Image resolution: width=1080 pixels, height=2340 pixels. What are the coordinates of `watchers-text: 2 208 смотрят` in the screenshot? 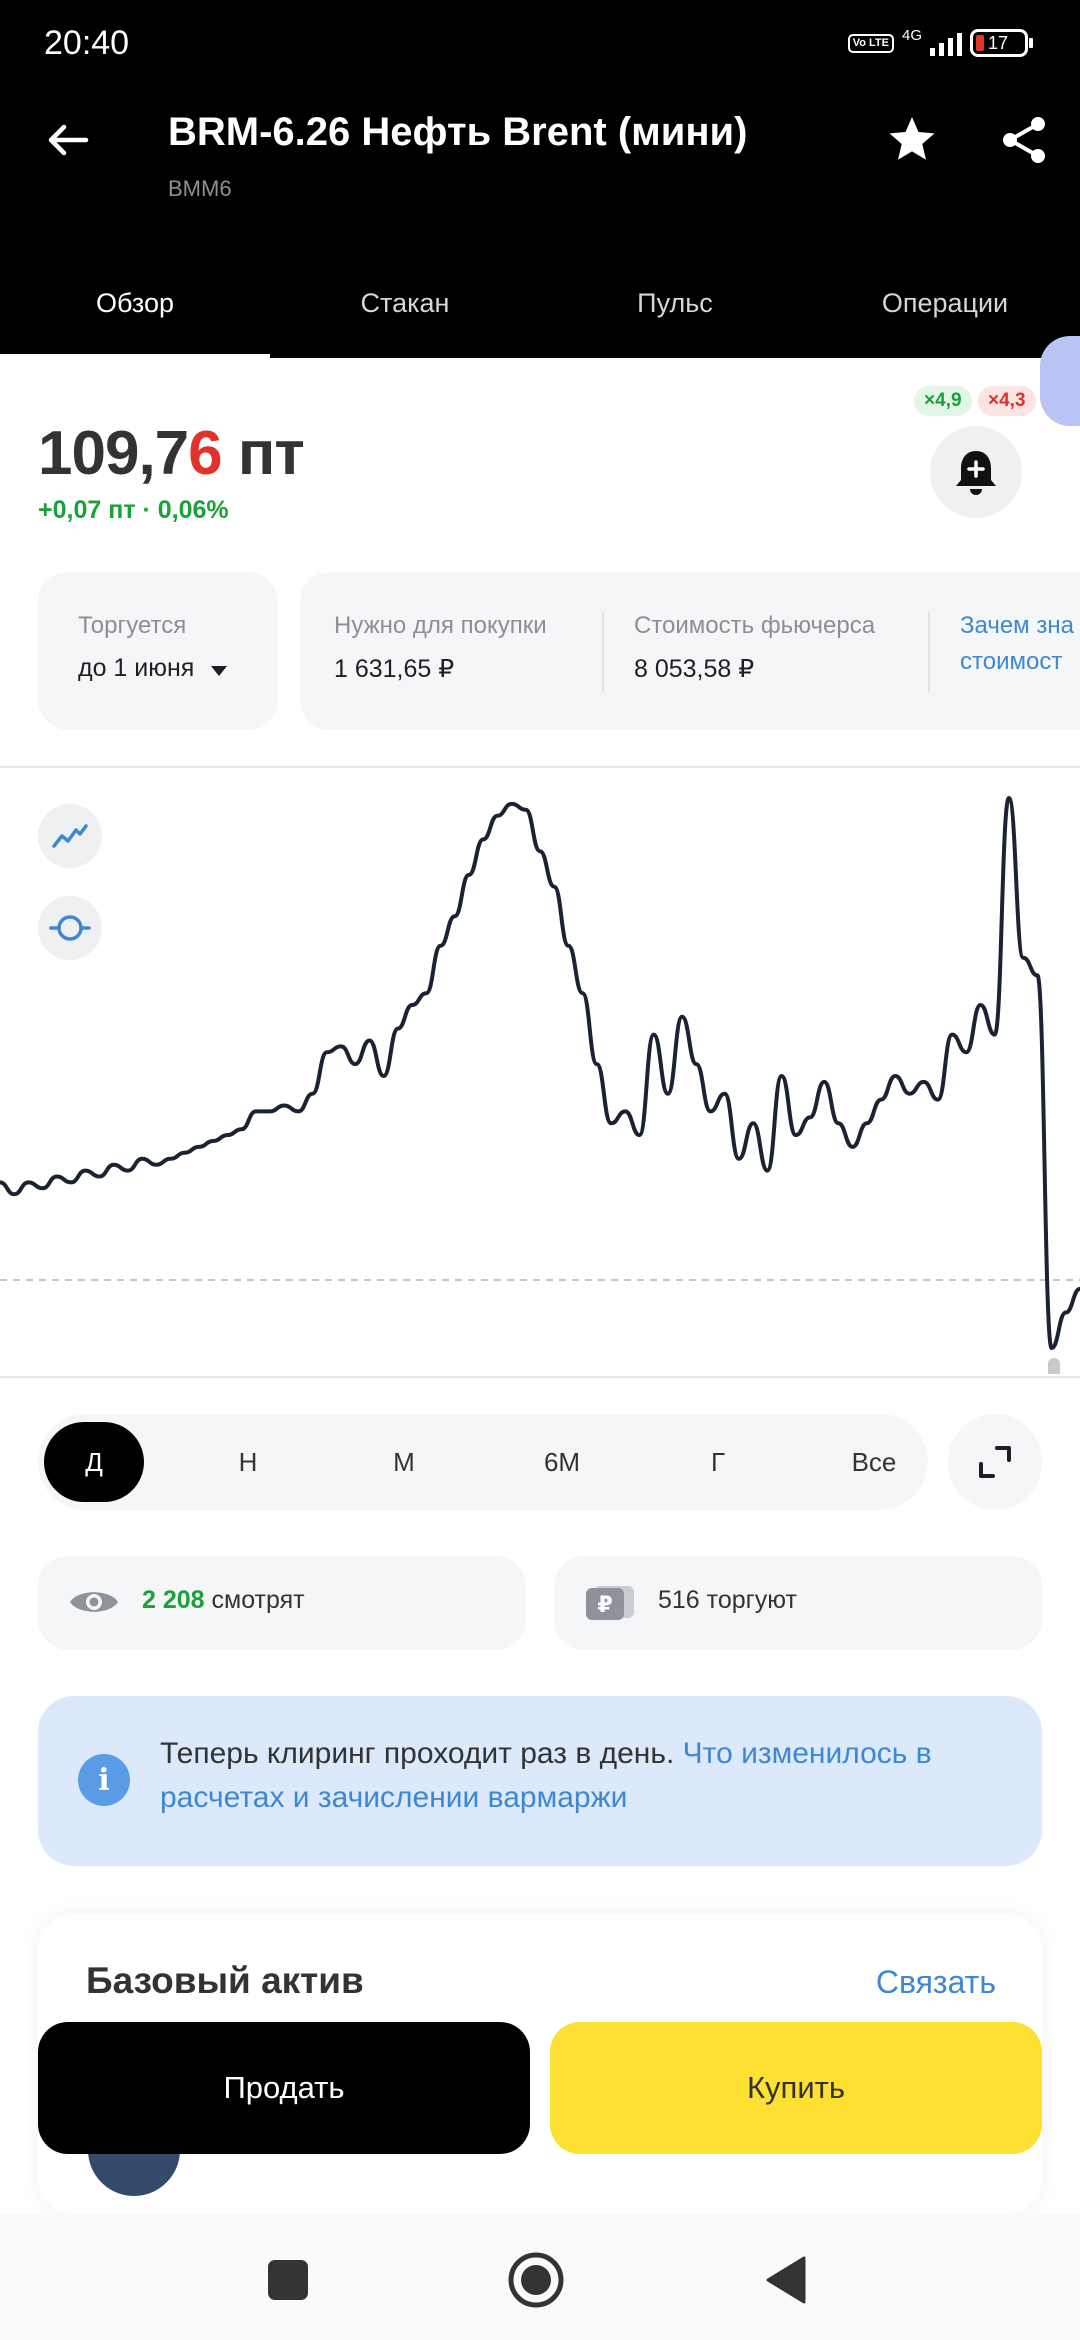 It's located at (223, 1600).